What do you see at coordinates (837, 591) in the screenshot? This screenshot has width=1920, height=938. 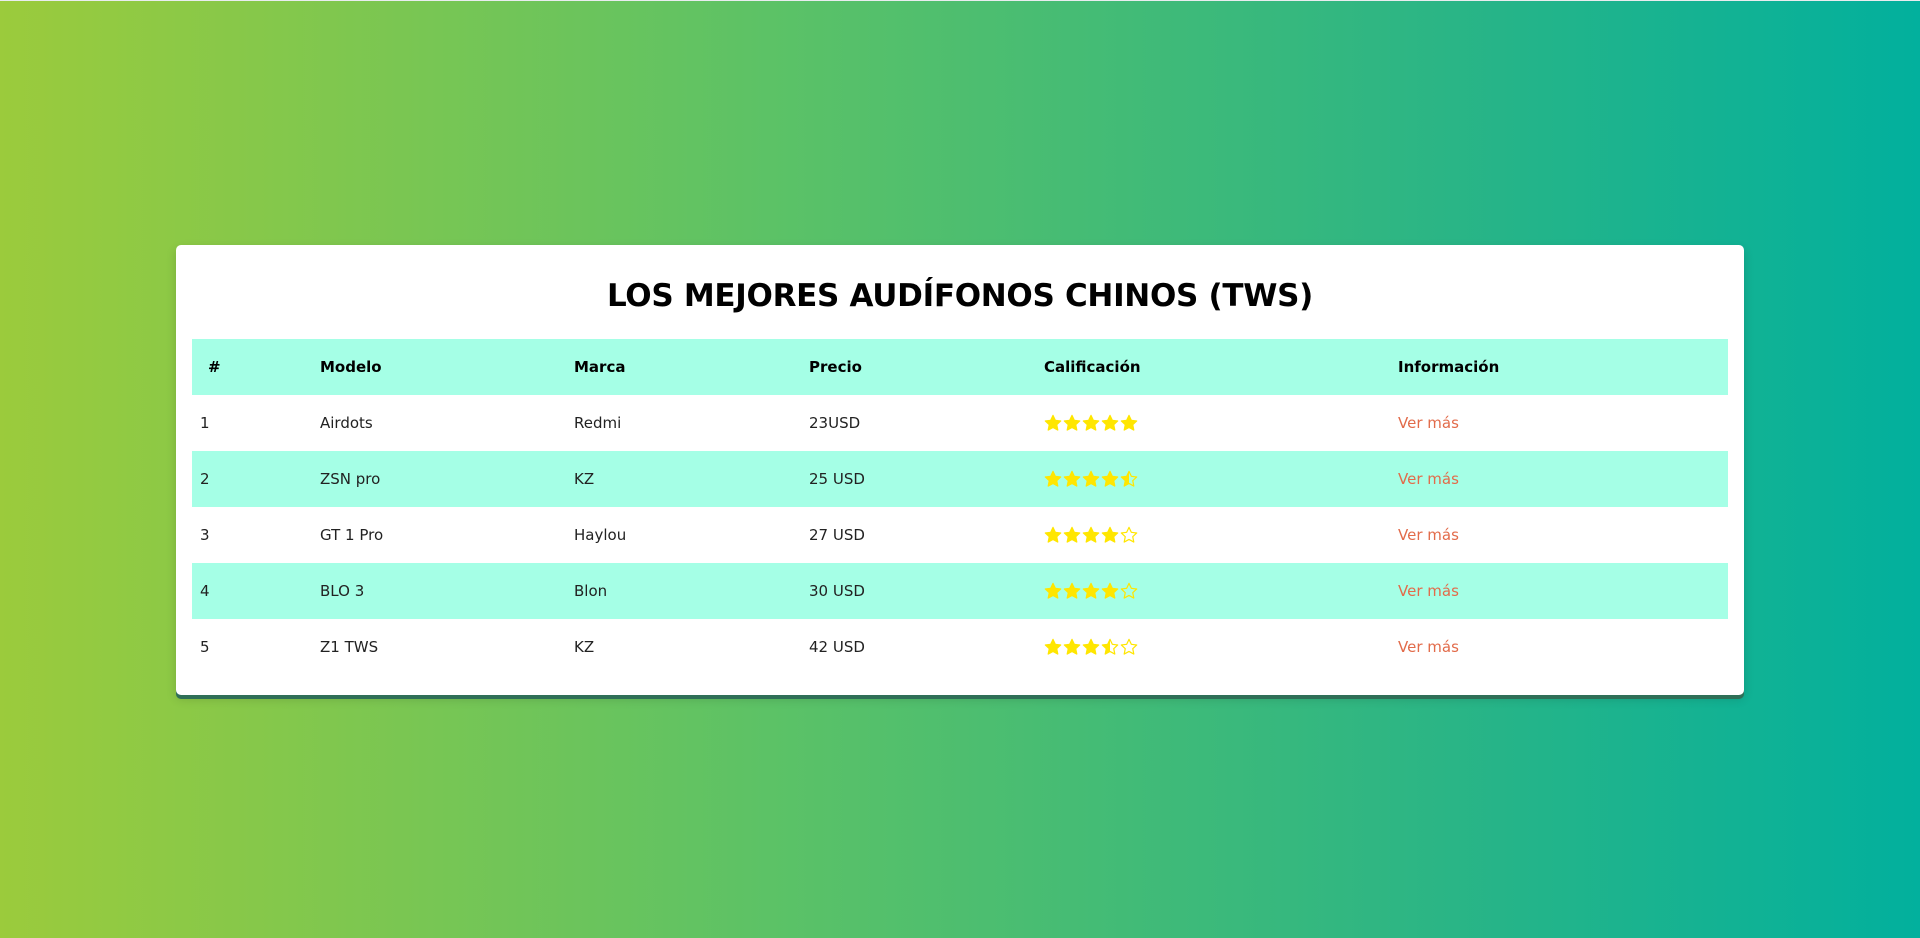 I see `row-precio: 30 USD` at bounding box center [837, 591].